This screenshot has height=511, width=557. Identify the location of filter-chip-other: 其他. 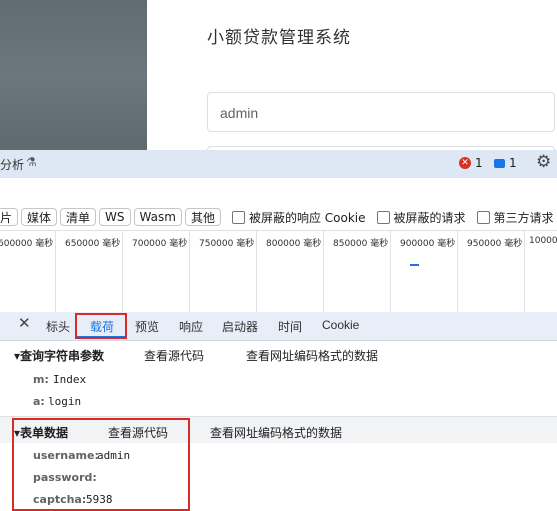
(202, 217).